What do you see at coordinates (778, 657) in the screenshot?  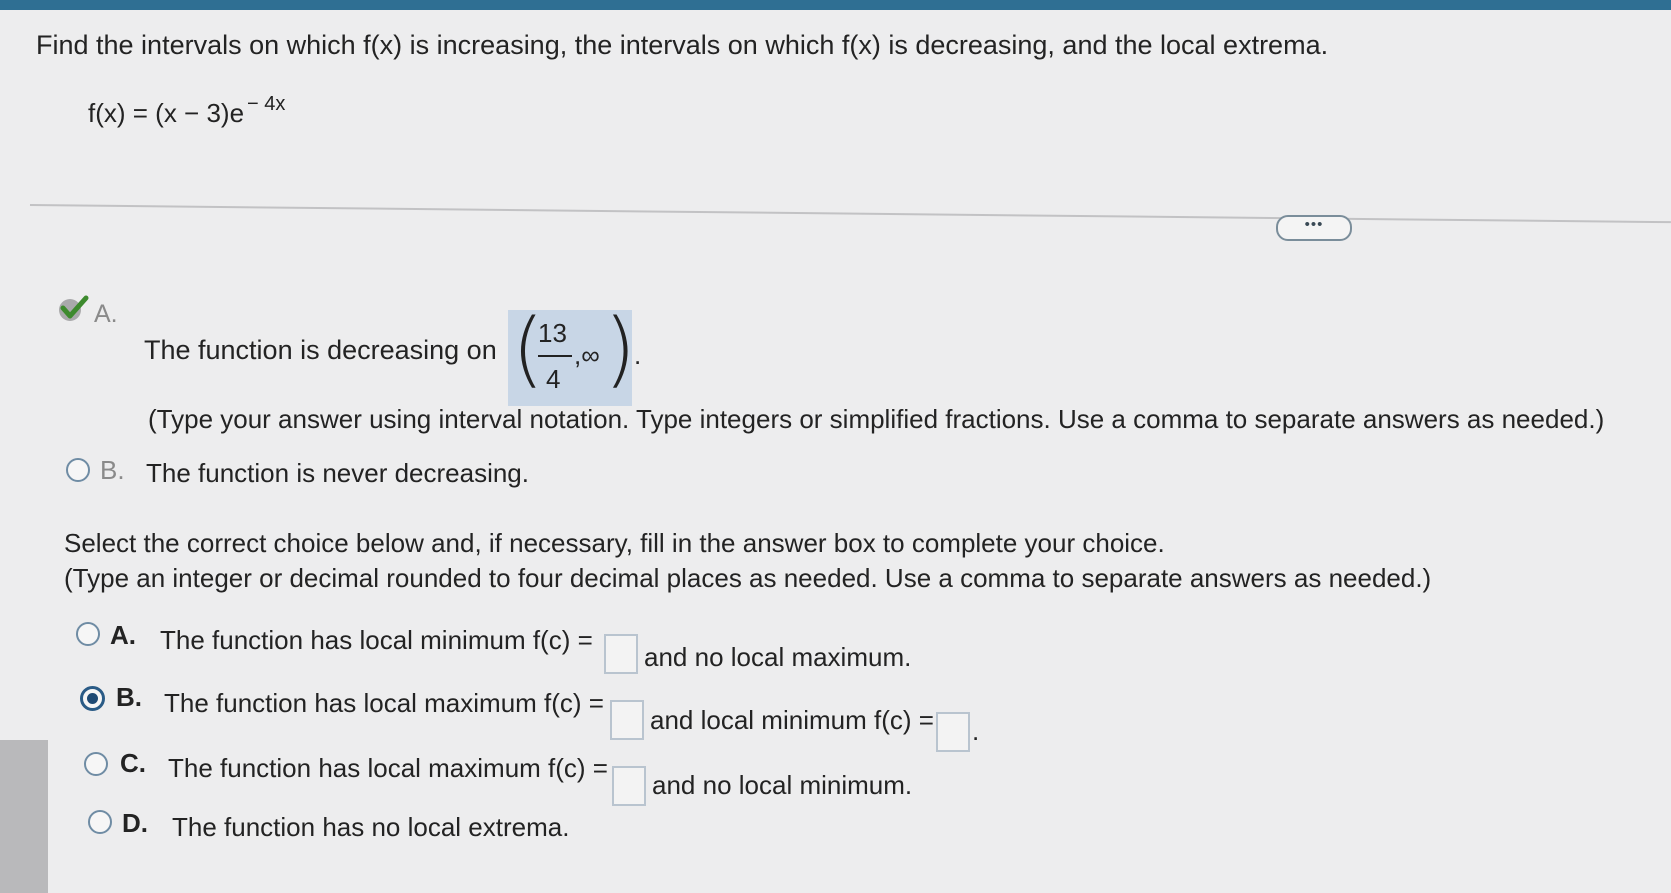 I see `extrema-choice-a-text2: and no local maximum.` at bounding box center [778, 657].